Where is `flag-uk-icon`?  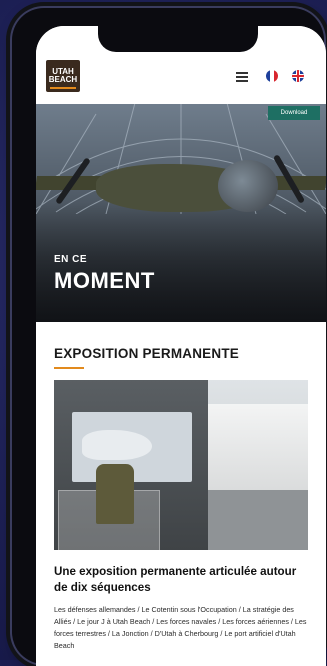 flag-uk-icon is located at coordinates (298, 76).